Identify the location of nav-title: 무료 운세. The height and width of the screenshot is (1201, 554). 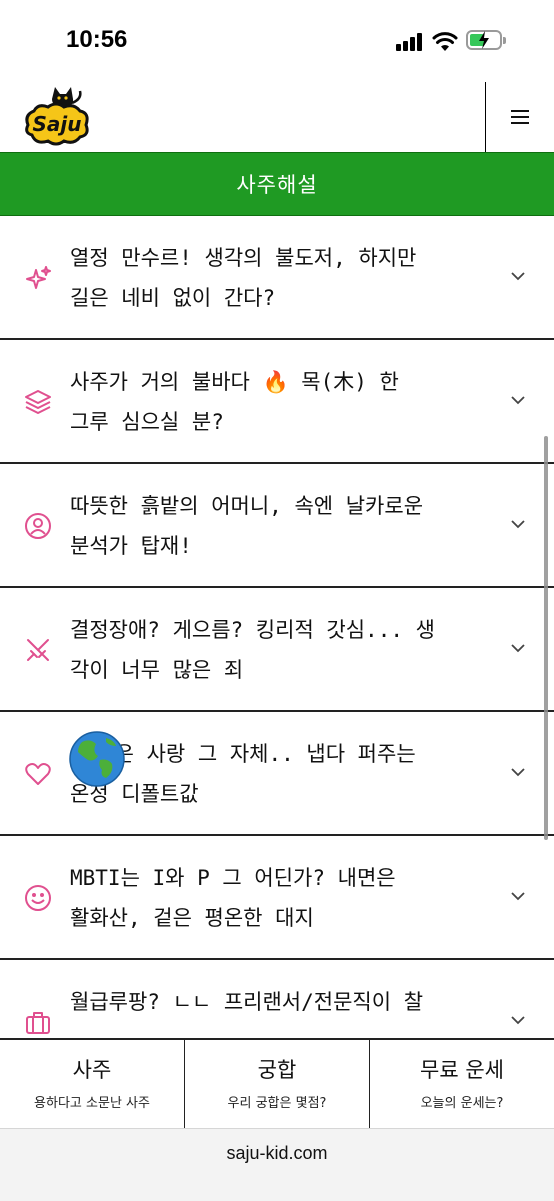
(462, 1070).